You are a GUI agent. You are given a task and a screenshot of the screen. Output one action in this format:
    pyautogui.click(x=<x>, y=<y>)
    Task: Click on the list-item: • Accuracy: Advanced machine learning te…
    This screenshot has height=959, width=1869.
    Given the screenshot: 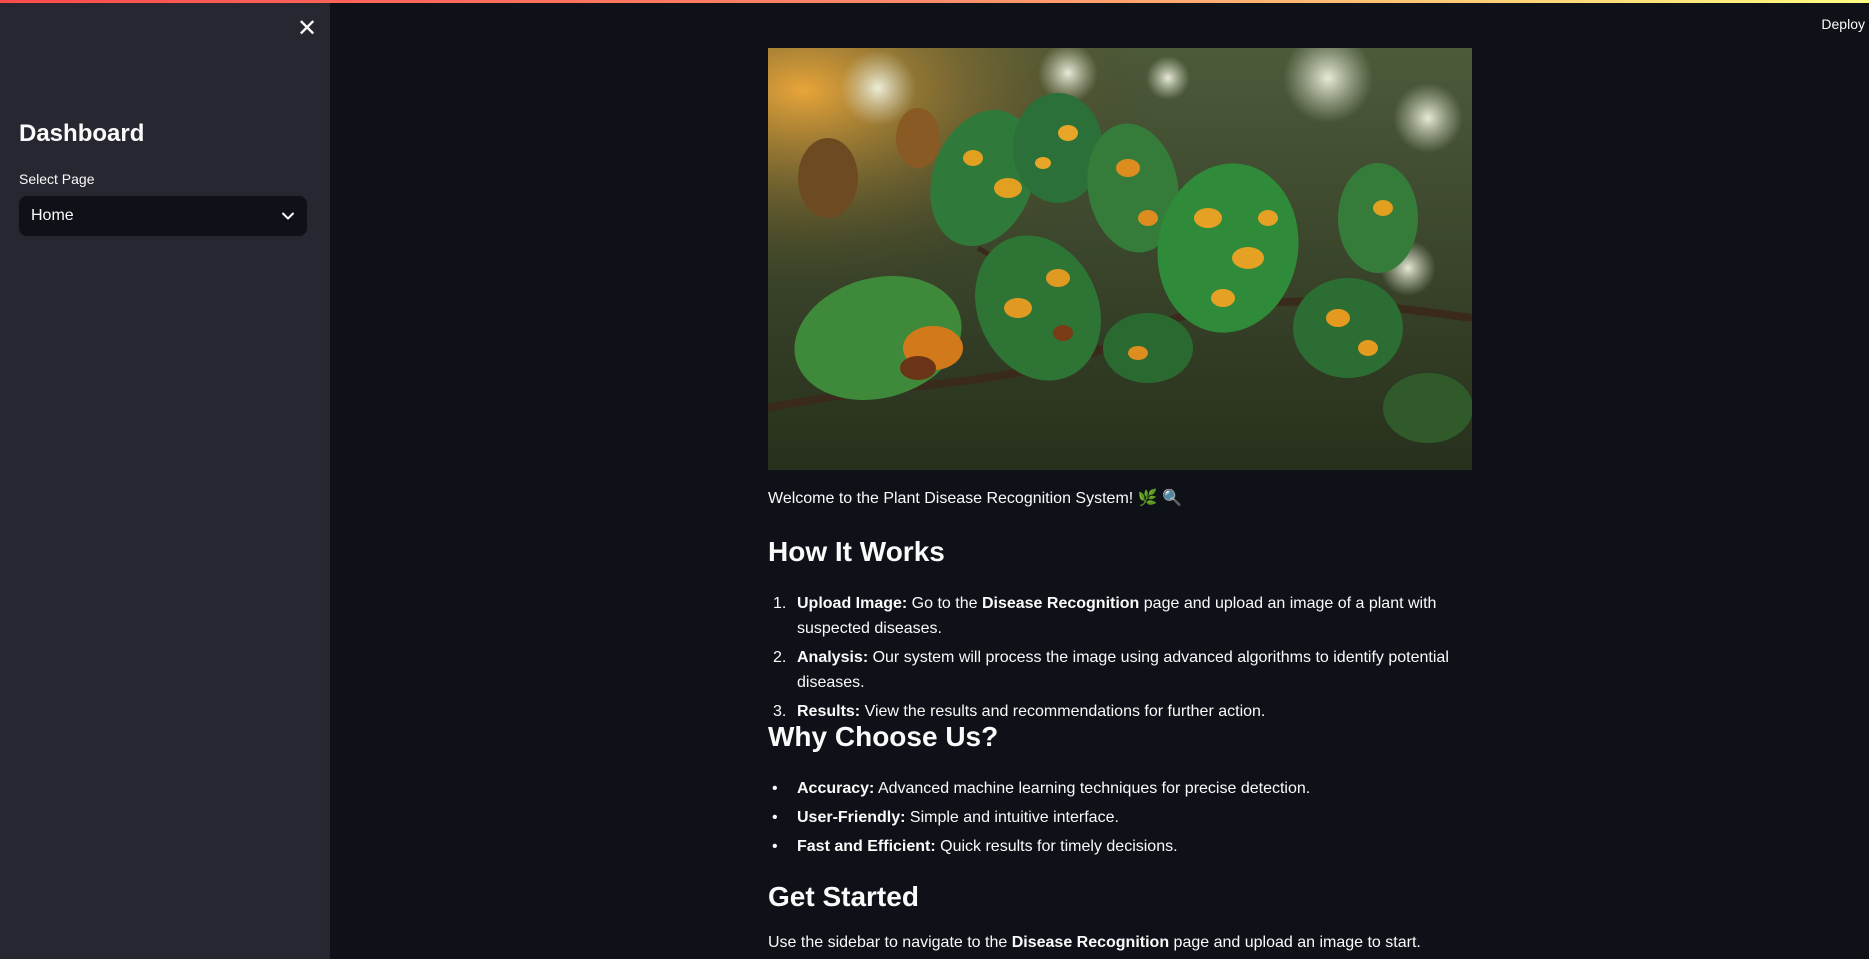 What is the action you would take?
    pyautogui.click(x=1041, y=788)
    